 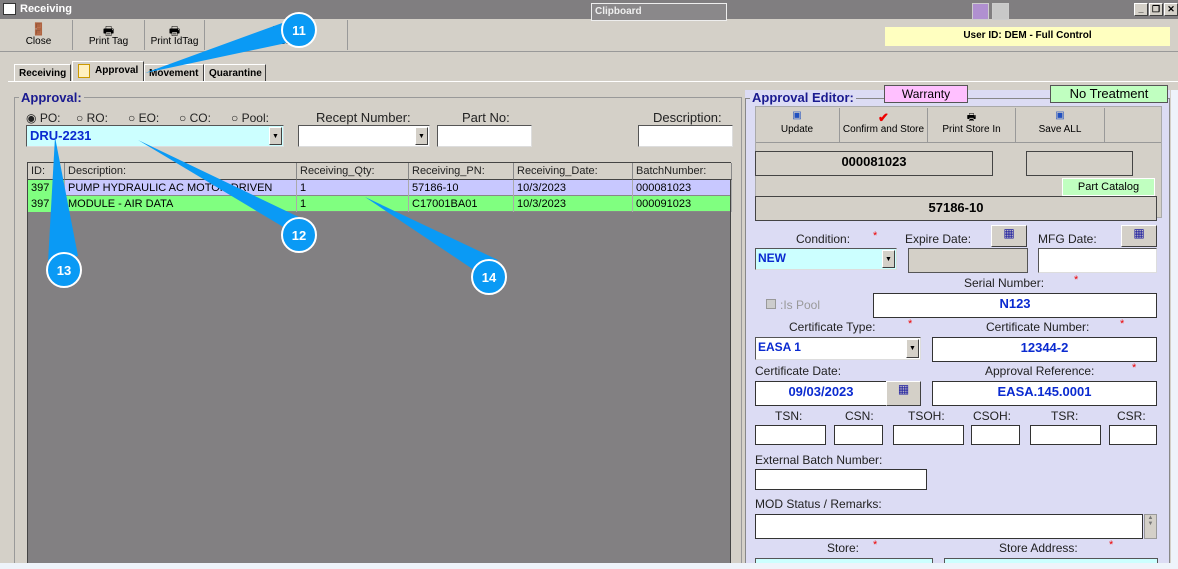 I want to click on svg-text: 13, so click(x=64, y=270).